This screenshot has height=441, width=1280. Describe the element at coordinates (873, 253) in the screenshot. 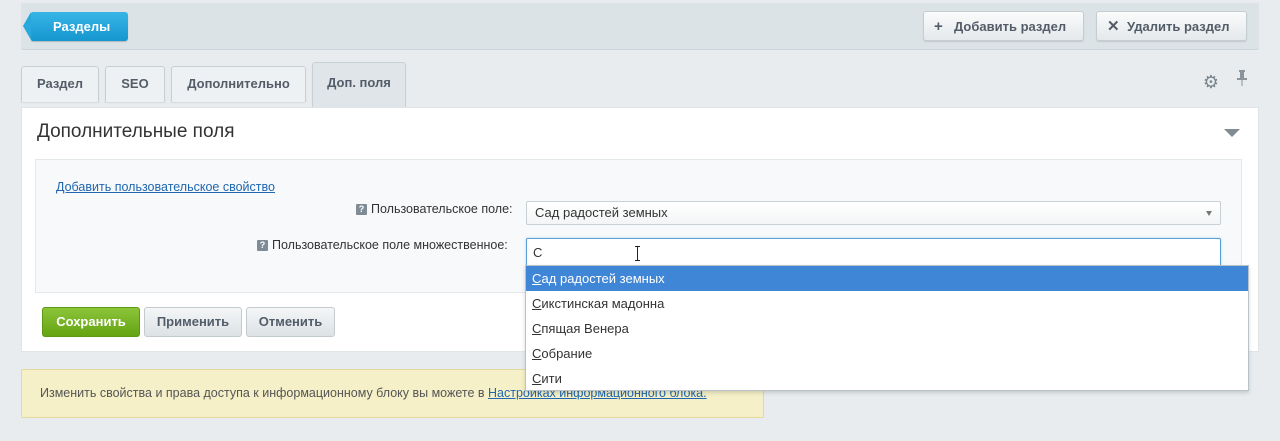

I see `multiple-field-input: С` at that location.